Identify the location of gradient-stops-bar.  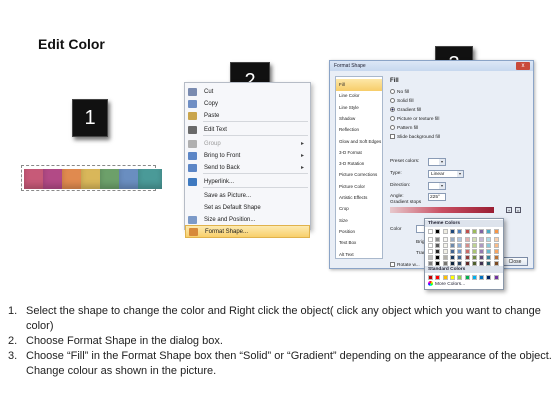
(442, 210).